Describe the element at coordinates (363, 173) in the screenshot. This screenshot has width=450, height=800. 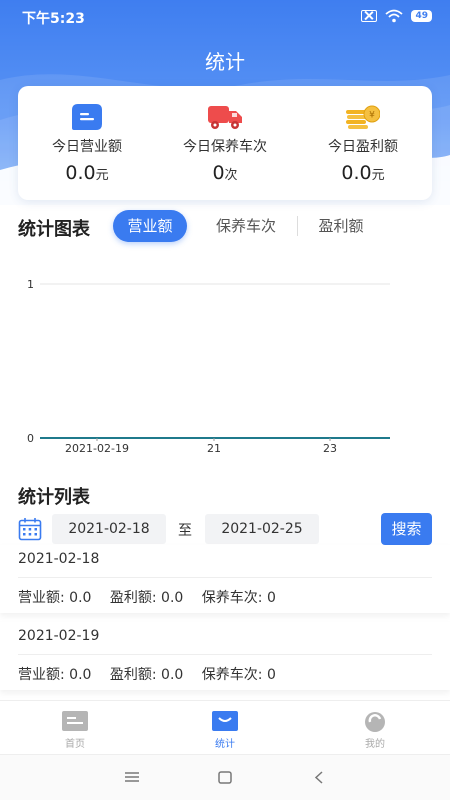
I see `summary-profit-value: 0.0元` at that location.